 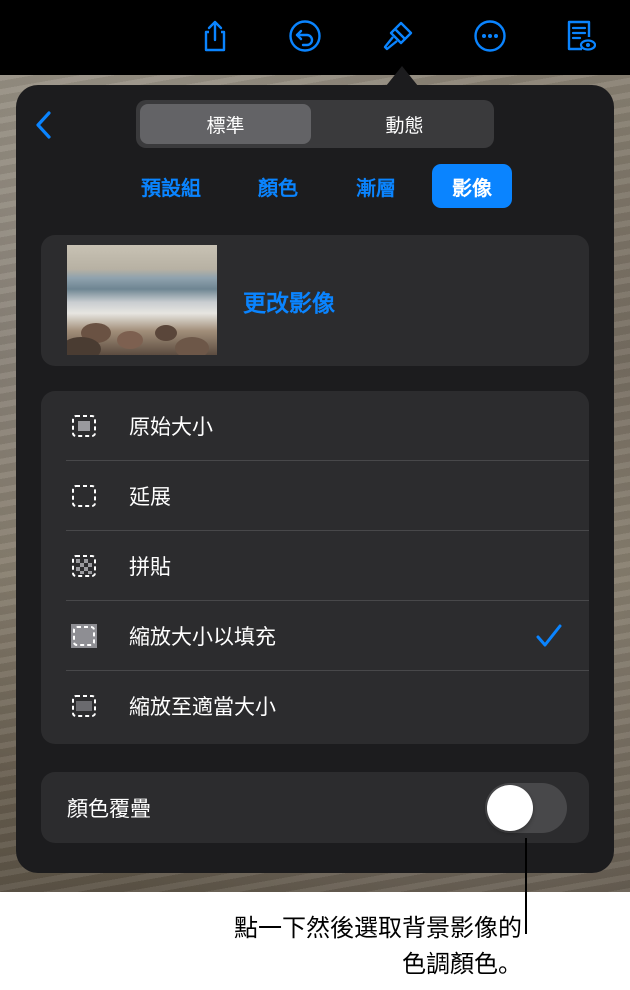 What do you see at coordinates (378, 946) in the screenshot?
I see `callout-text: 點一下然後選取背景影像的 色調顏色。` at bounding box center [378, 946].